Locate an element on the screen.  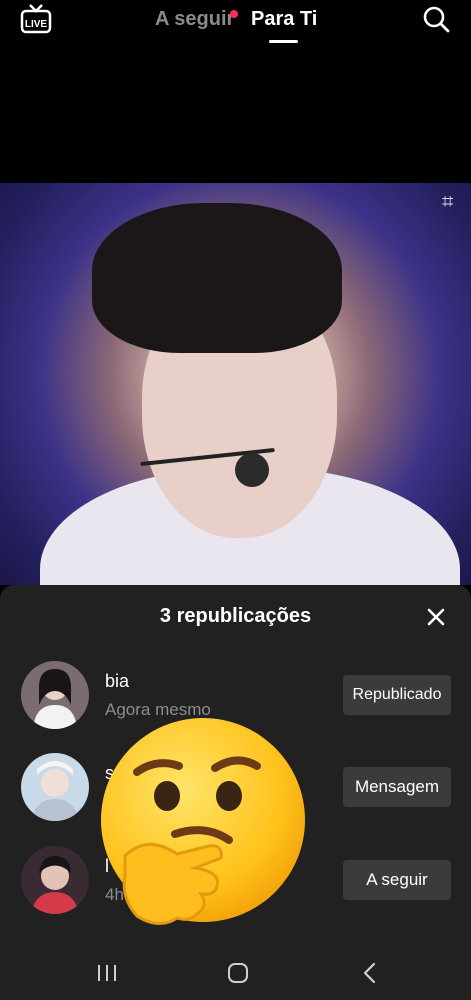
search-icon is located at coordinates (436, 19).